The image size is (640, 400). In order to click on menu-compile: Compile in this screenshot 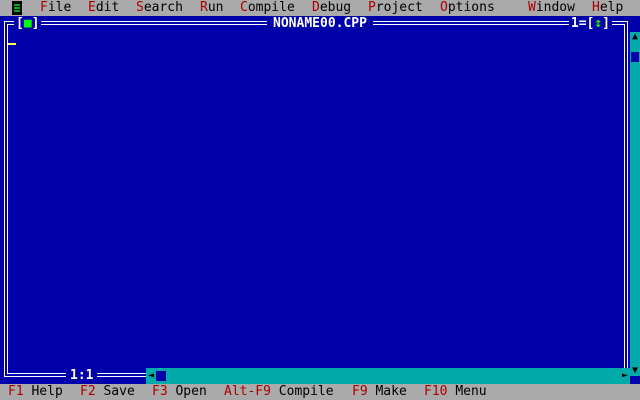, I will do `click(267, 8)`.